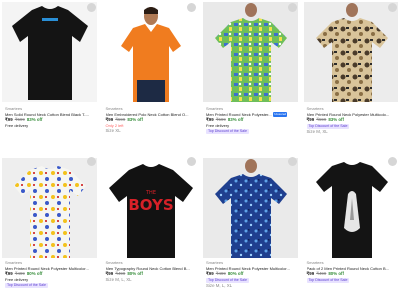  What do you see at coordinates (113, 131) in the screenshot?
I see `sizes: Size XL` at bounding box center [113, 131].